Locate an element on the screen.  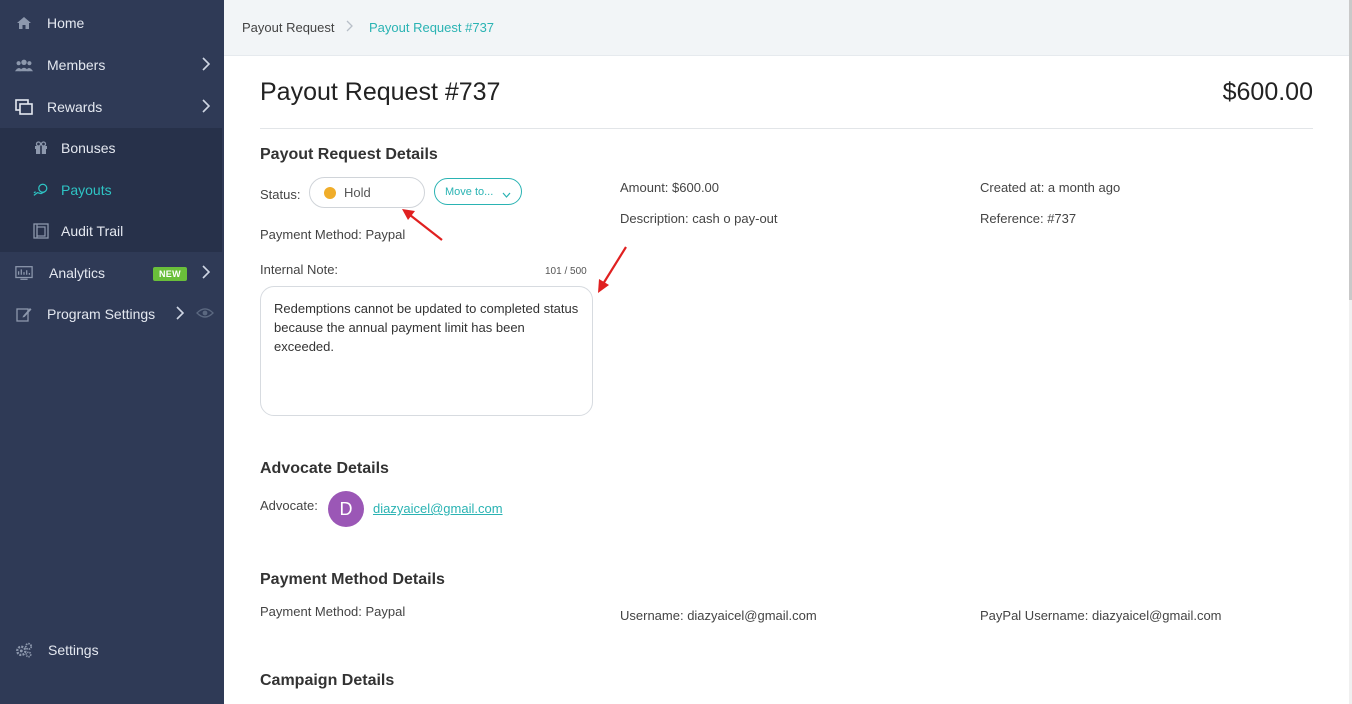
annotation-arrow-note is located at coordinates (612, 269).